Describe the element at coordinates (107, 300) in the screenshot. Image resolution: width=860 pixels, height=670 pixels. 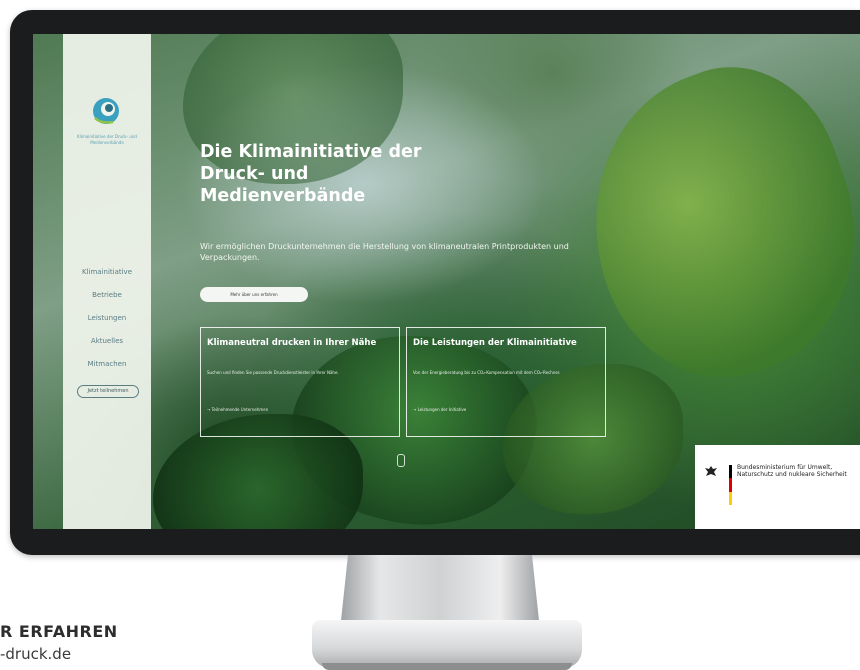
I see `nav-item-betriebe: Betriebe` at that location.